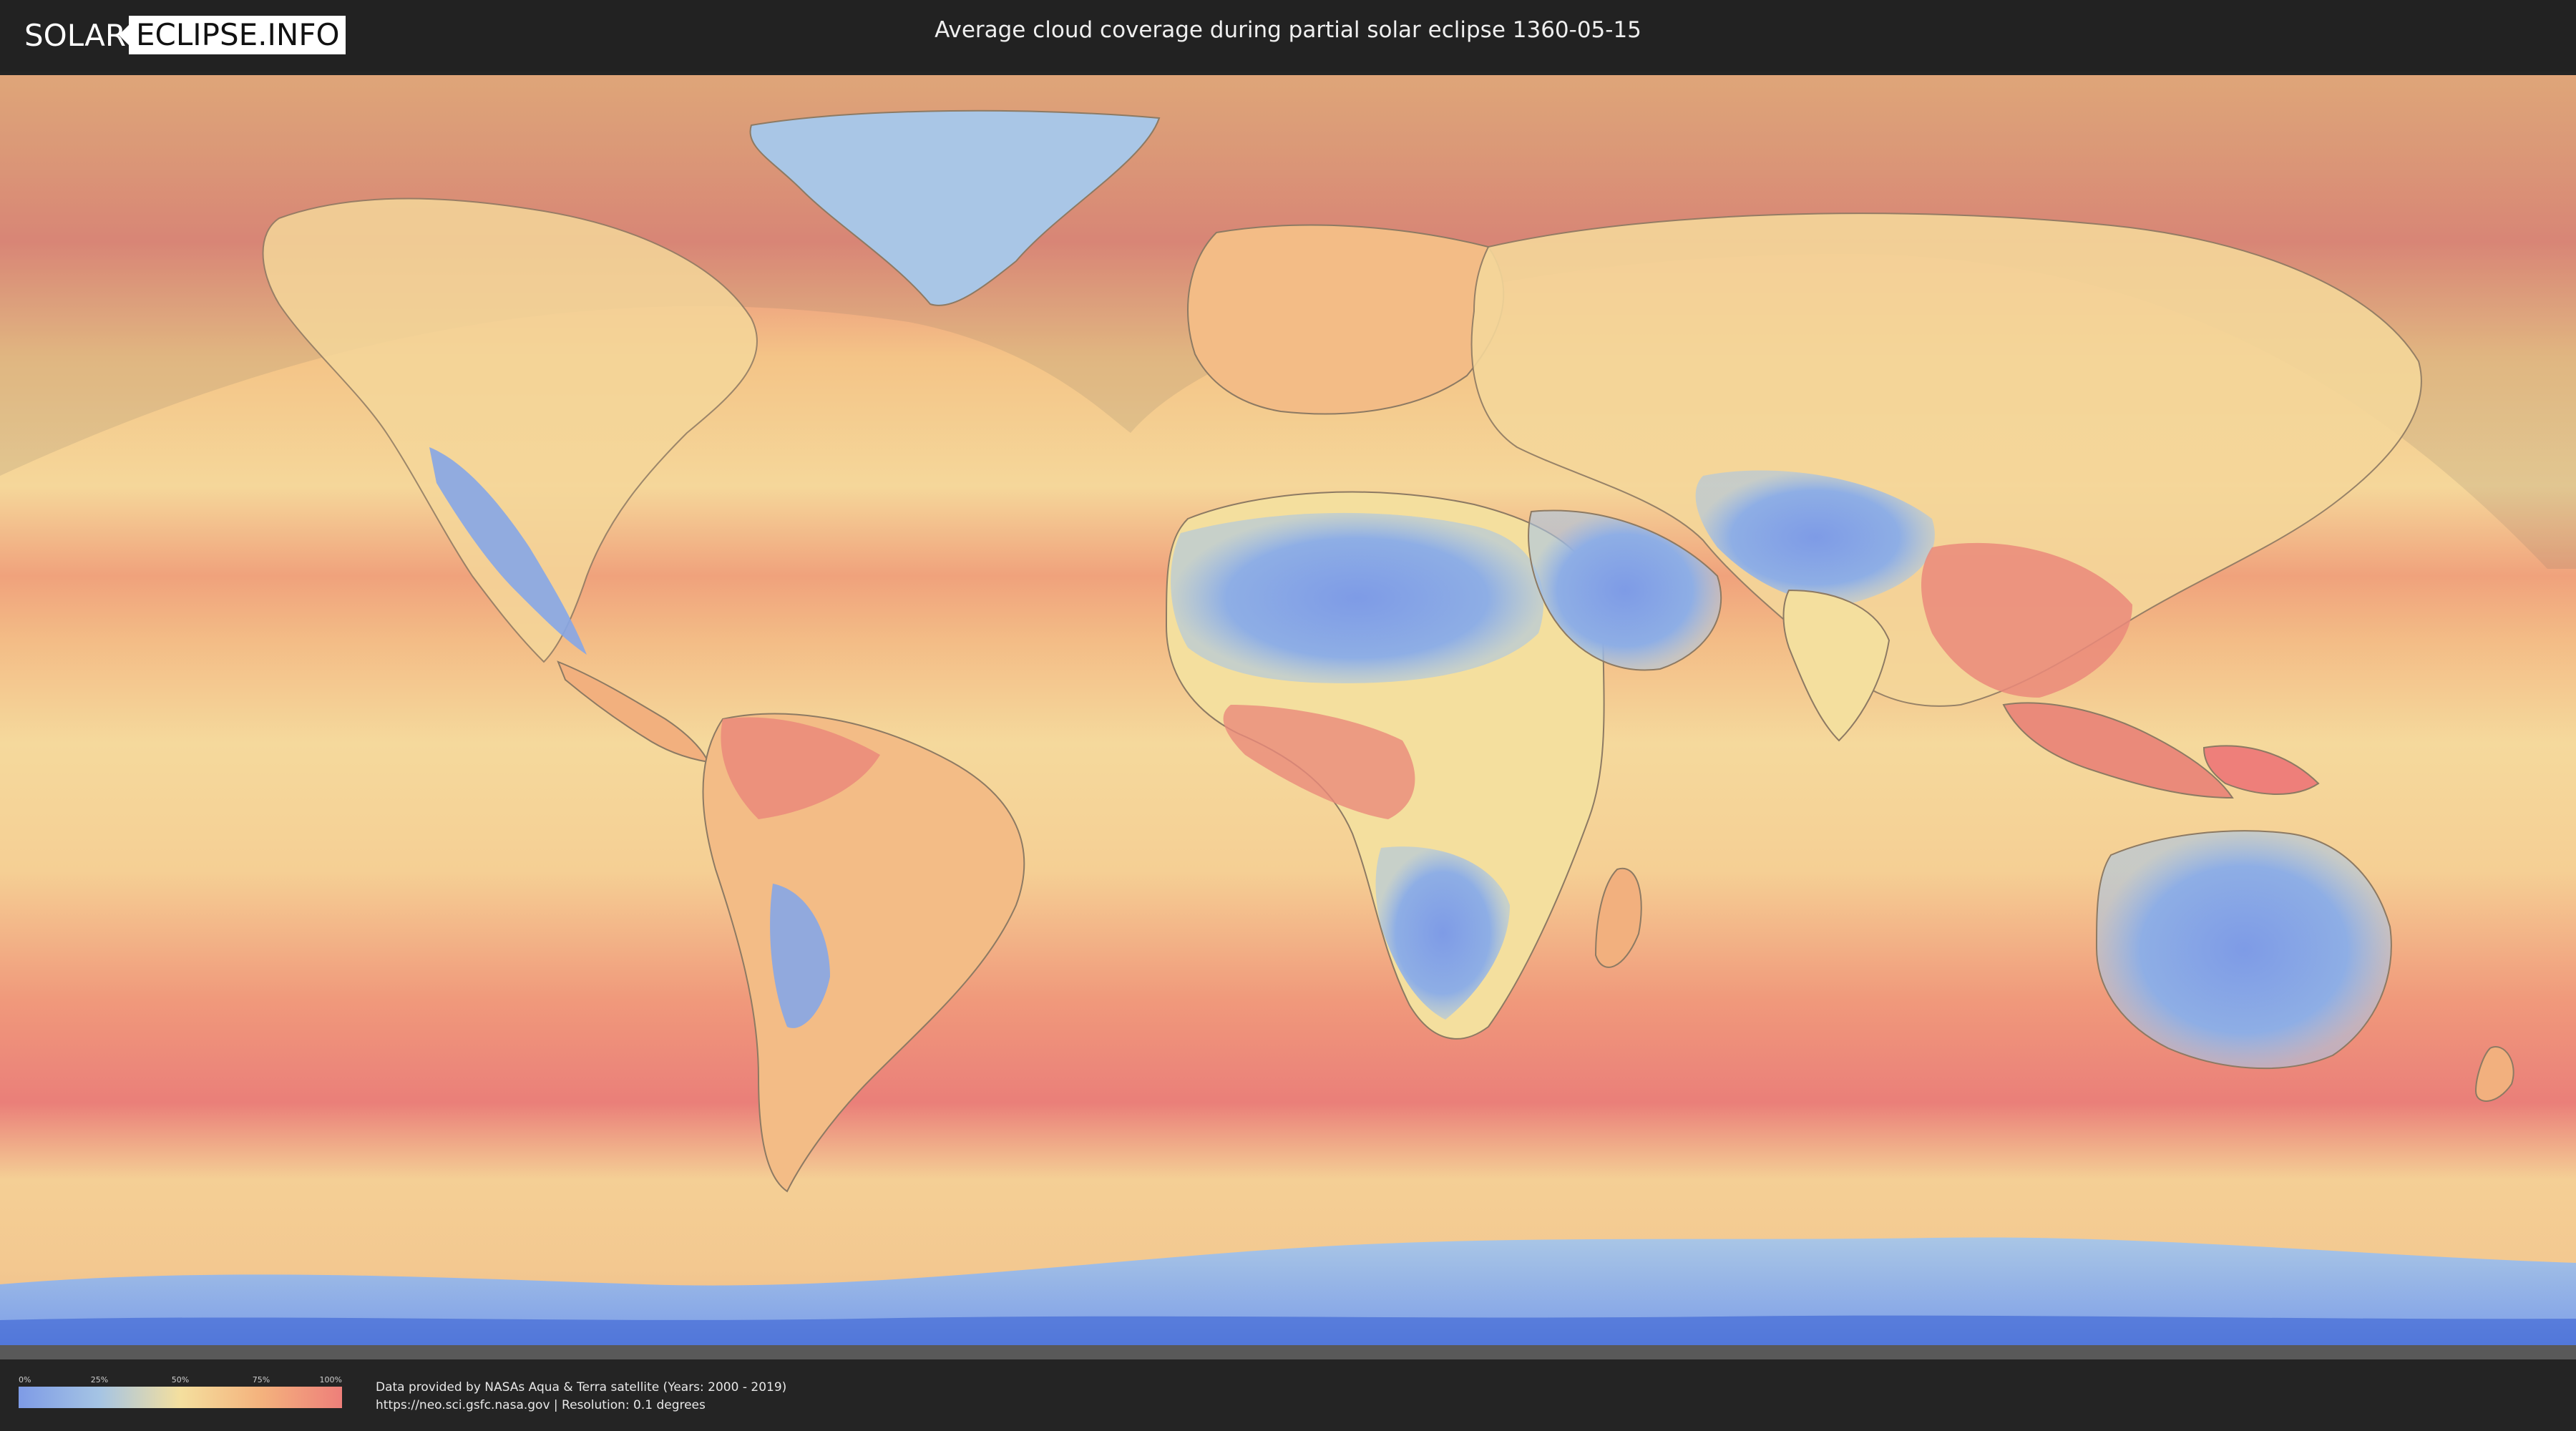 The width and height of the screenshot is (2576, 1431). What do you see at coordinates (25, 1379) in the screenshot?
I see `legend-tick-0: 0%` at bounding box center [25, 1379].